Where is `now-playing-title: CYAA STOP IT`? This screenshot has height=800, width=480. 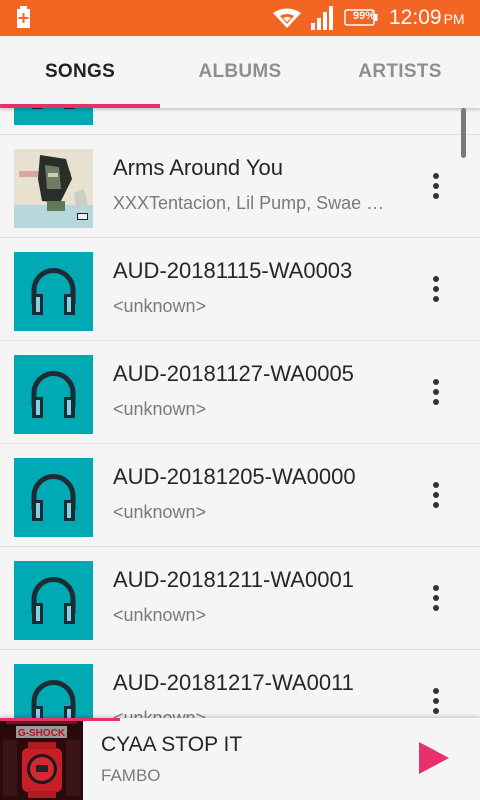 now-playing-title: CYAA STOP IT is located at coordinates (172, 744).